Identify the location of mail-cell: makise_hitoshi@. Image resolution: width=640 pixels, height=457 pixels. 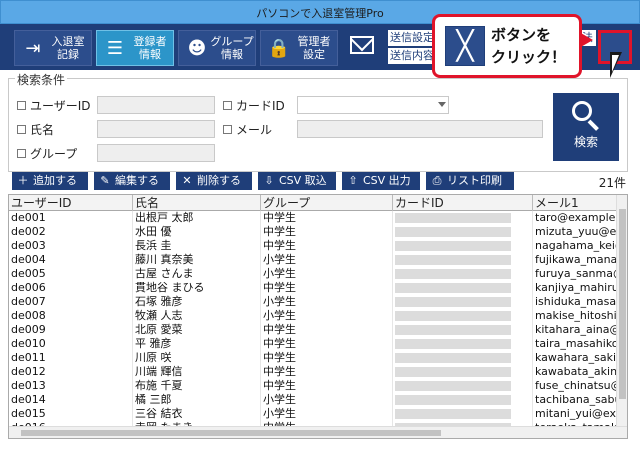
(575, 316).